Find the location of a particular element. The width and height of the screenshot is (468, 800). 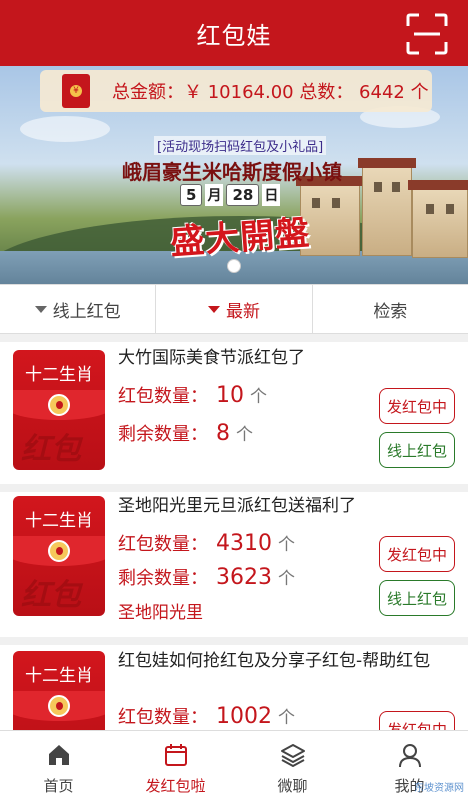

tab-home-label: 首页 is located at coordinates (58, 786).